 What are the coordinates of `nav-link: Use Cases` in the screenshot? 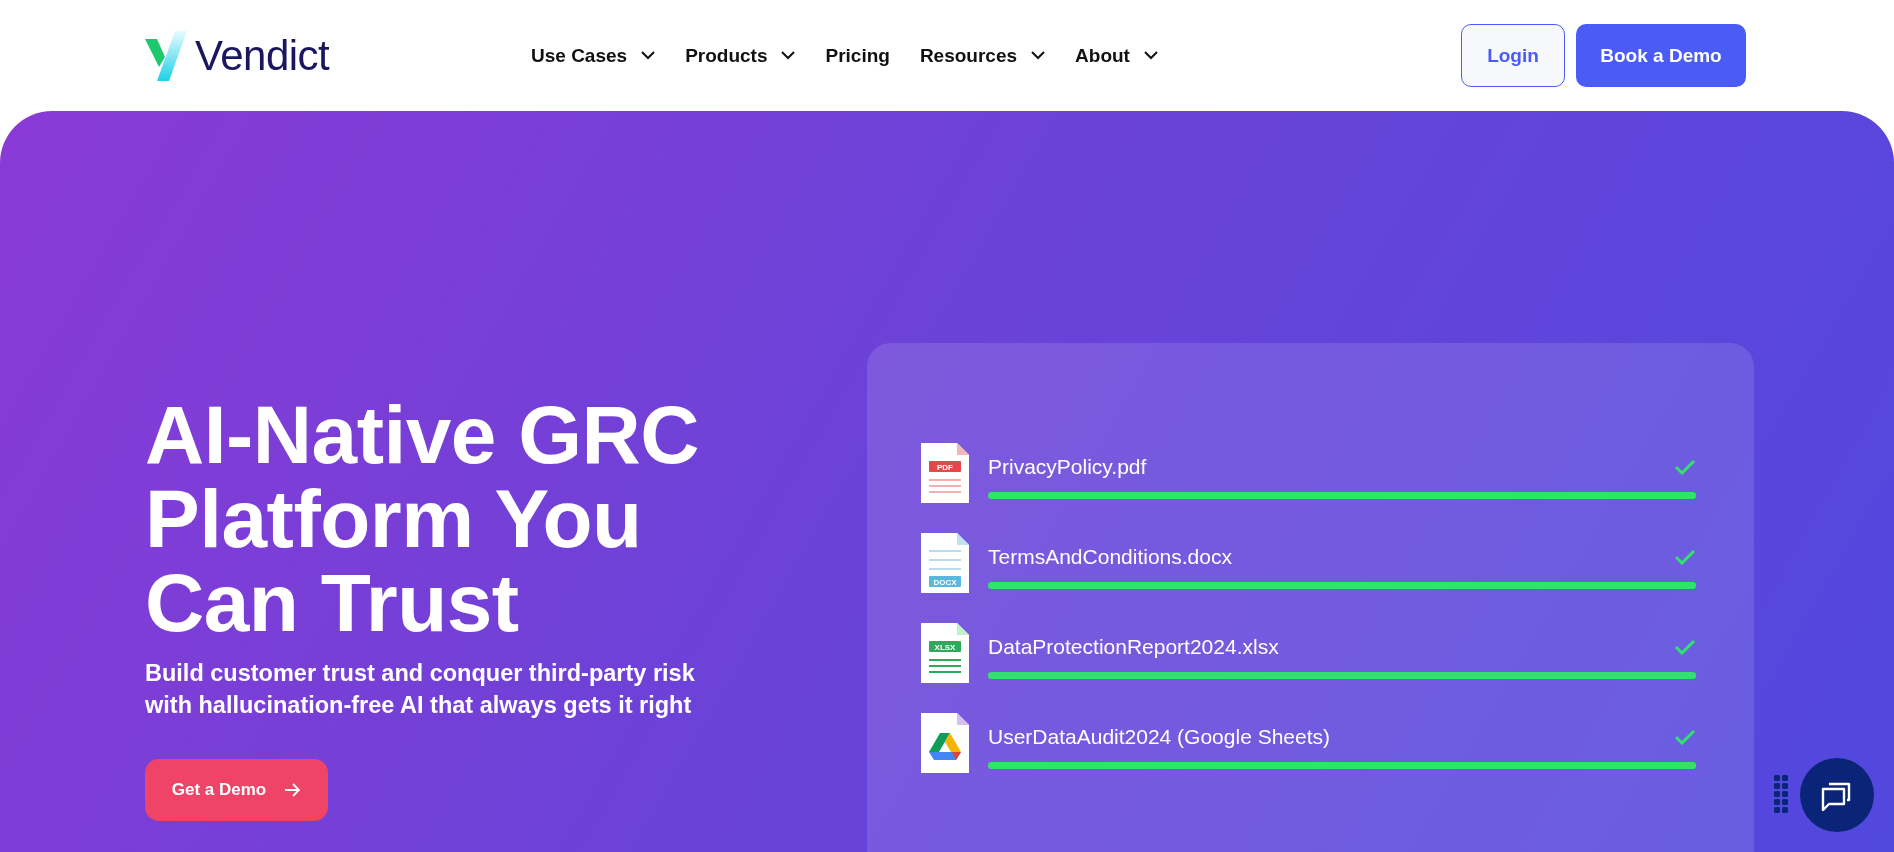 It's located at (593, 55).